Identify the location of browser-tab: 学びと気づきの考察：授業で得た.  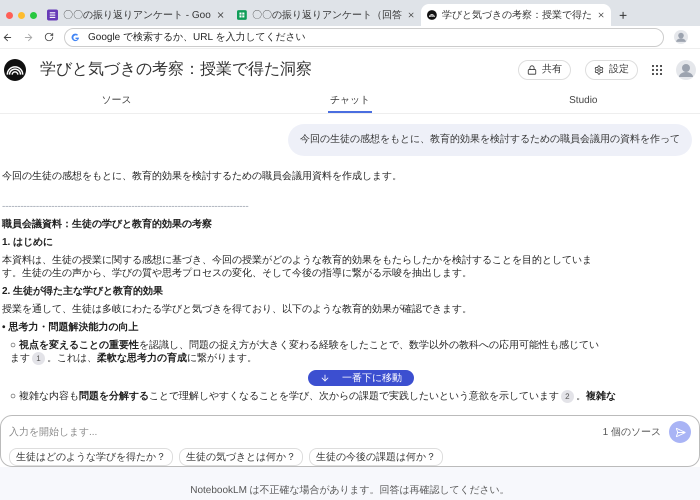
(516, 15).